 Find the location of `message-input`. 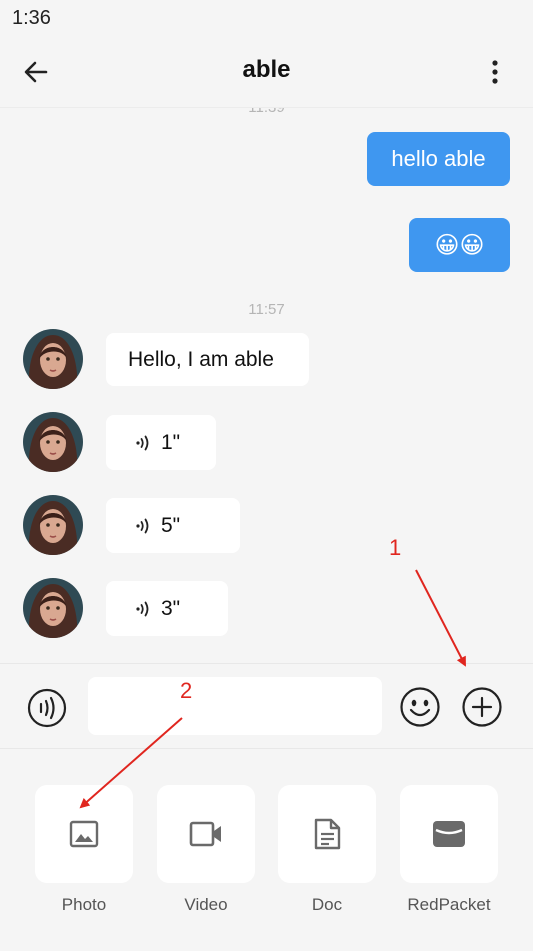

message-input is located at coordinates (235, 706).